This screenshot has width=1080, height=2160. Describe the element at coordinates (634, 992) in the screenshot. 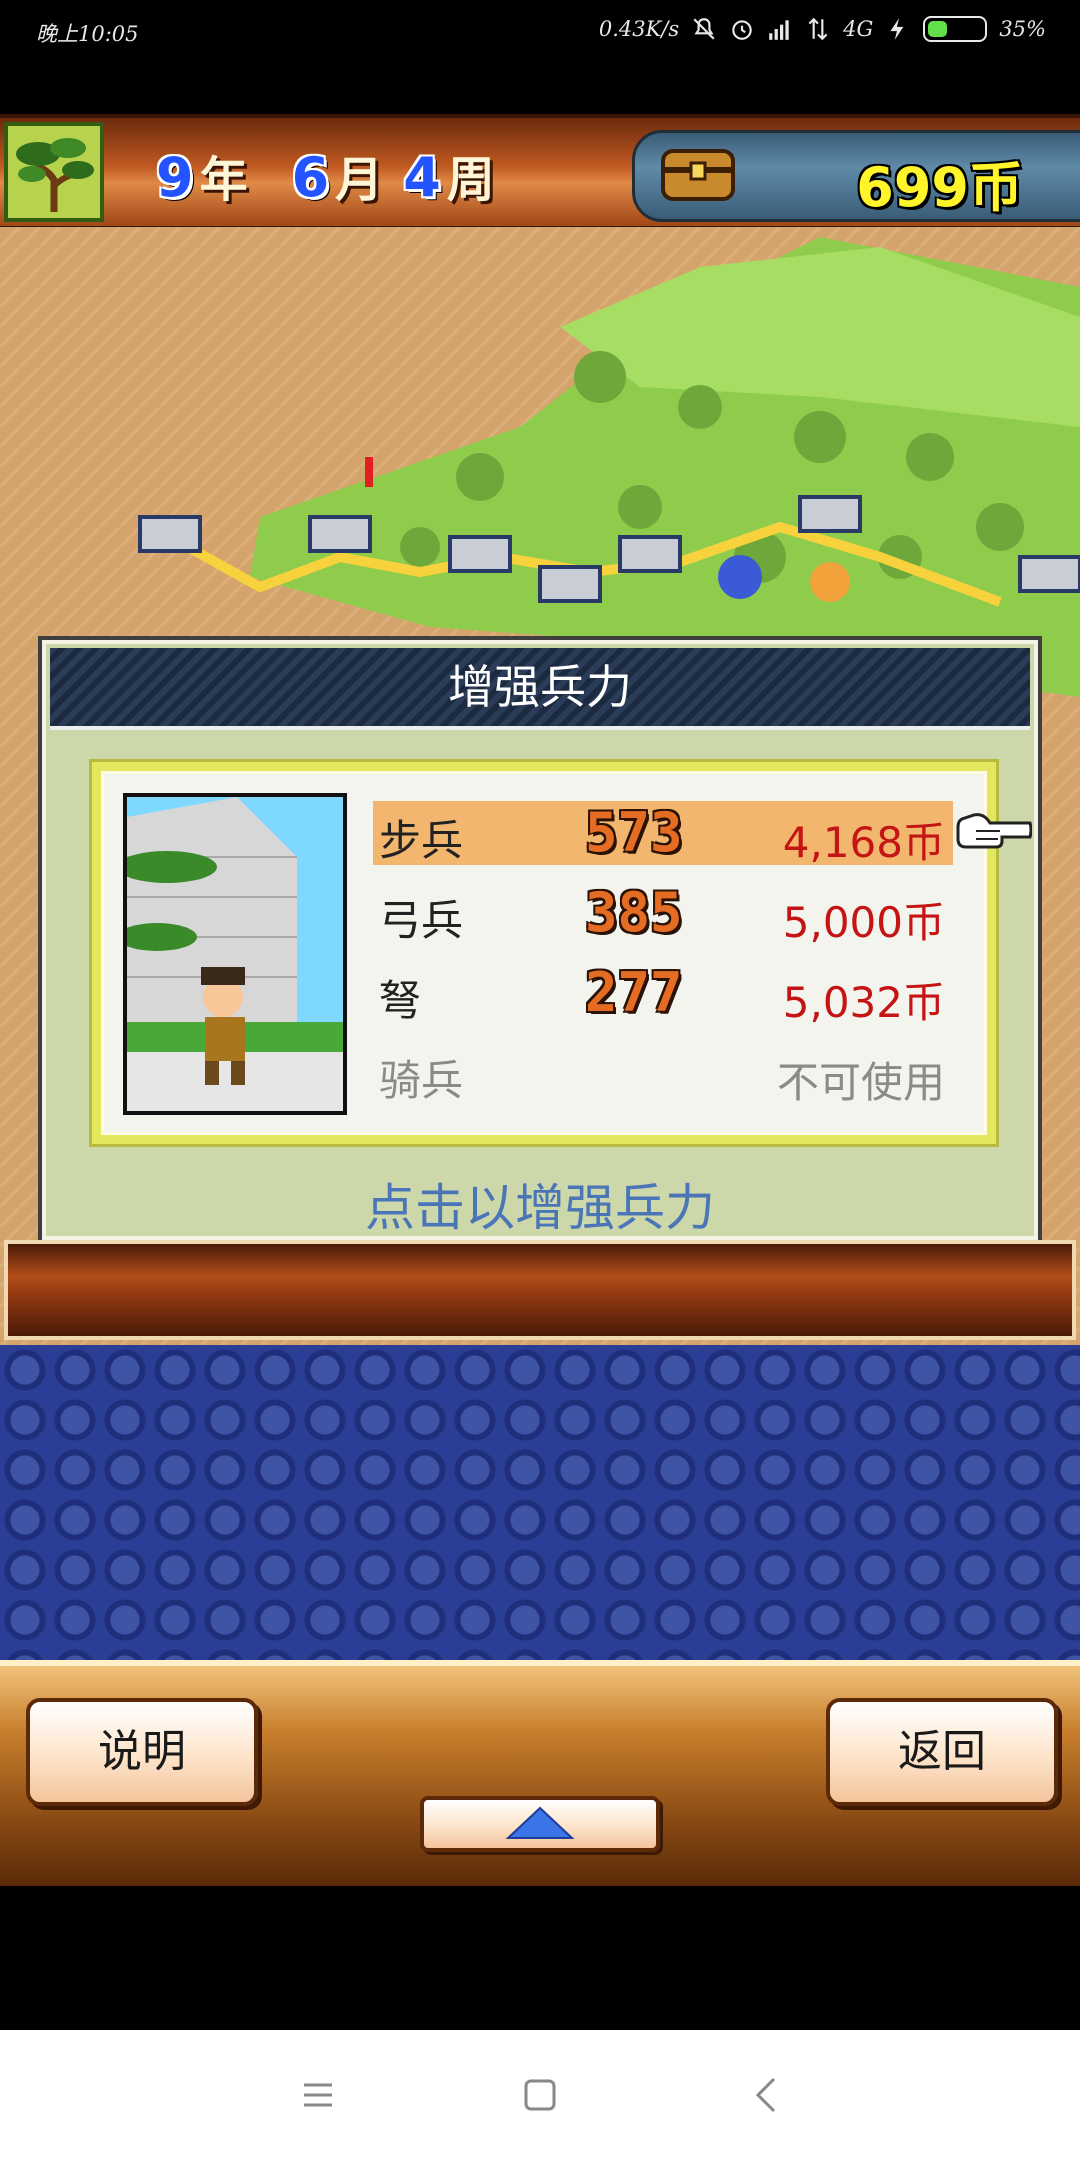

I see `unit-count: 277` at that location.